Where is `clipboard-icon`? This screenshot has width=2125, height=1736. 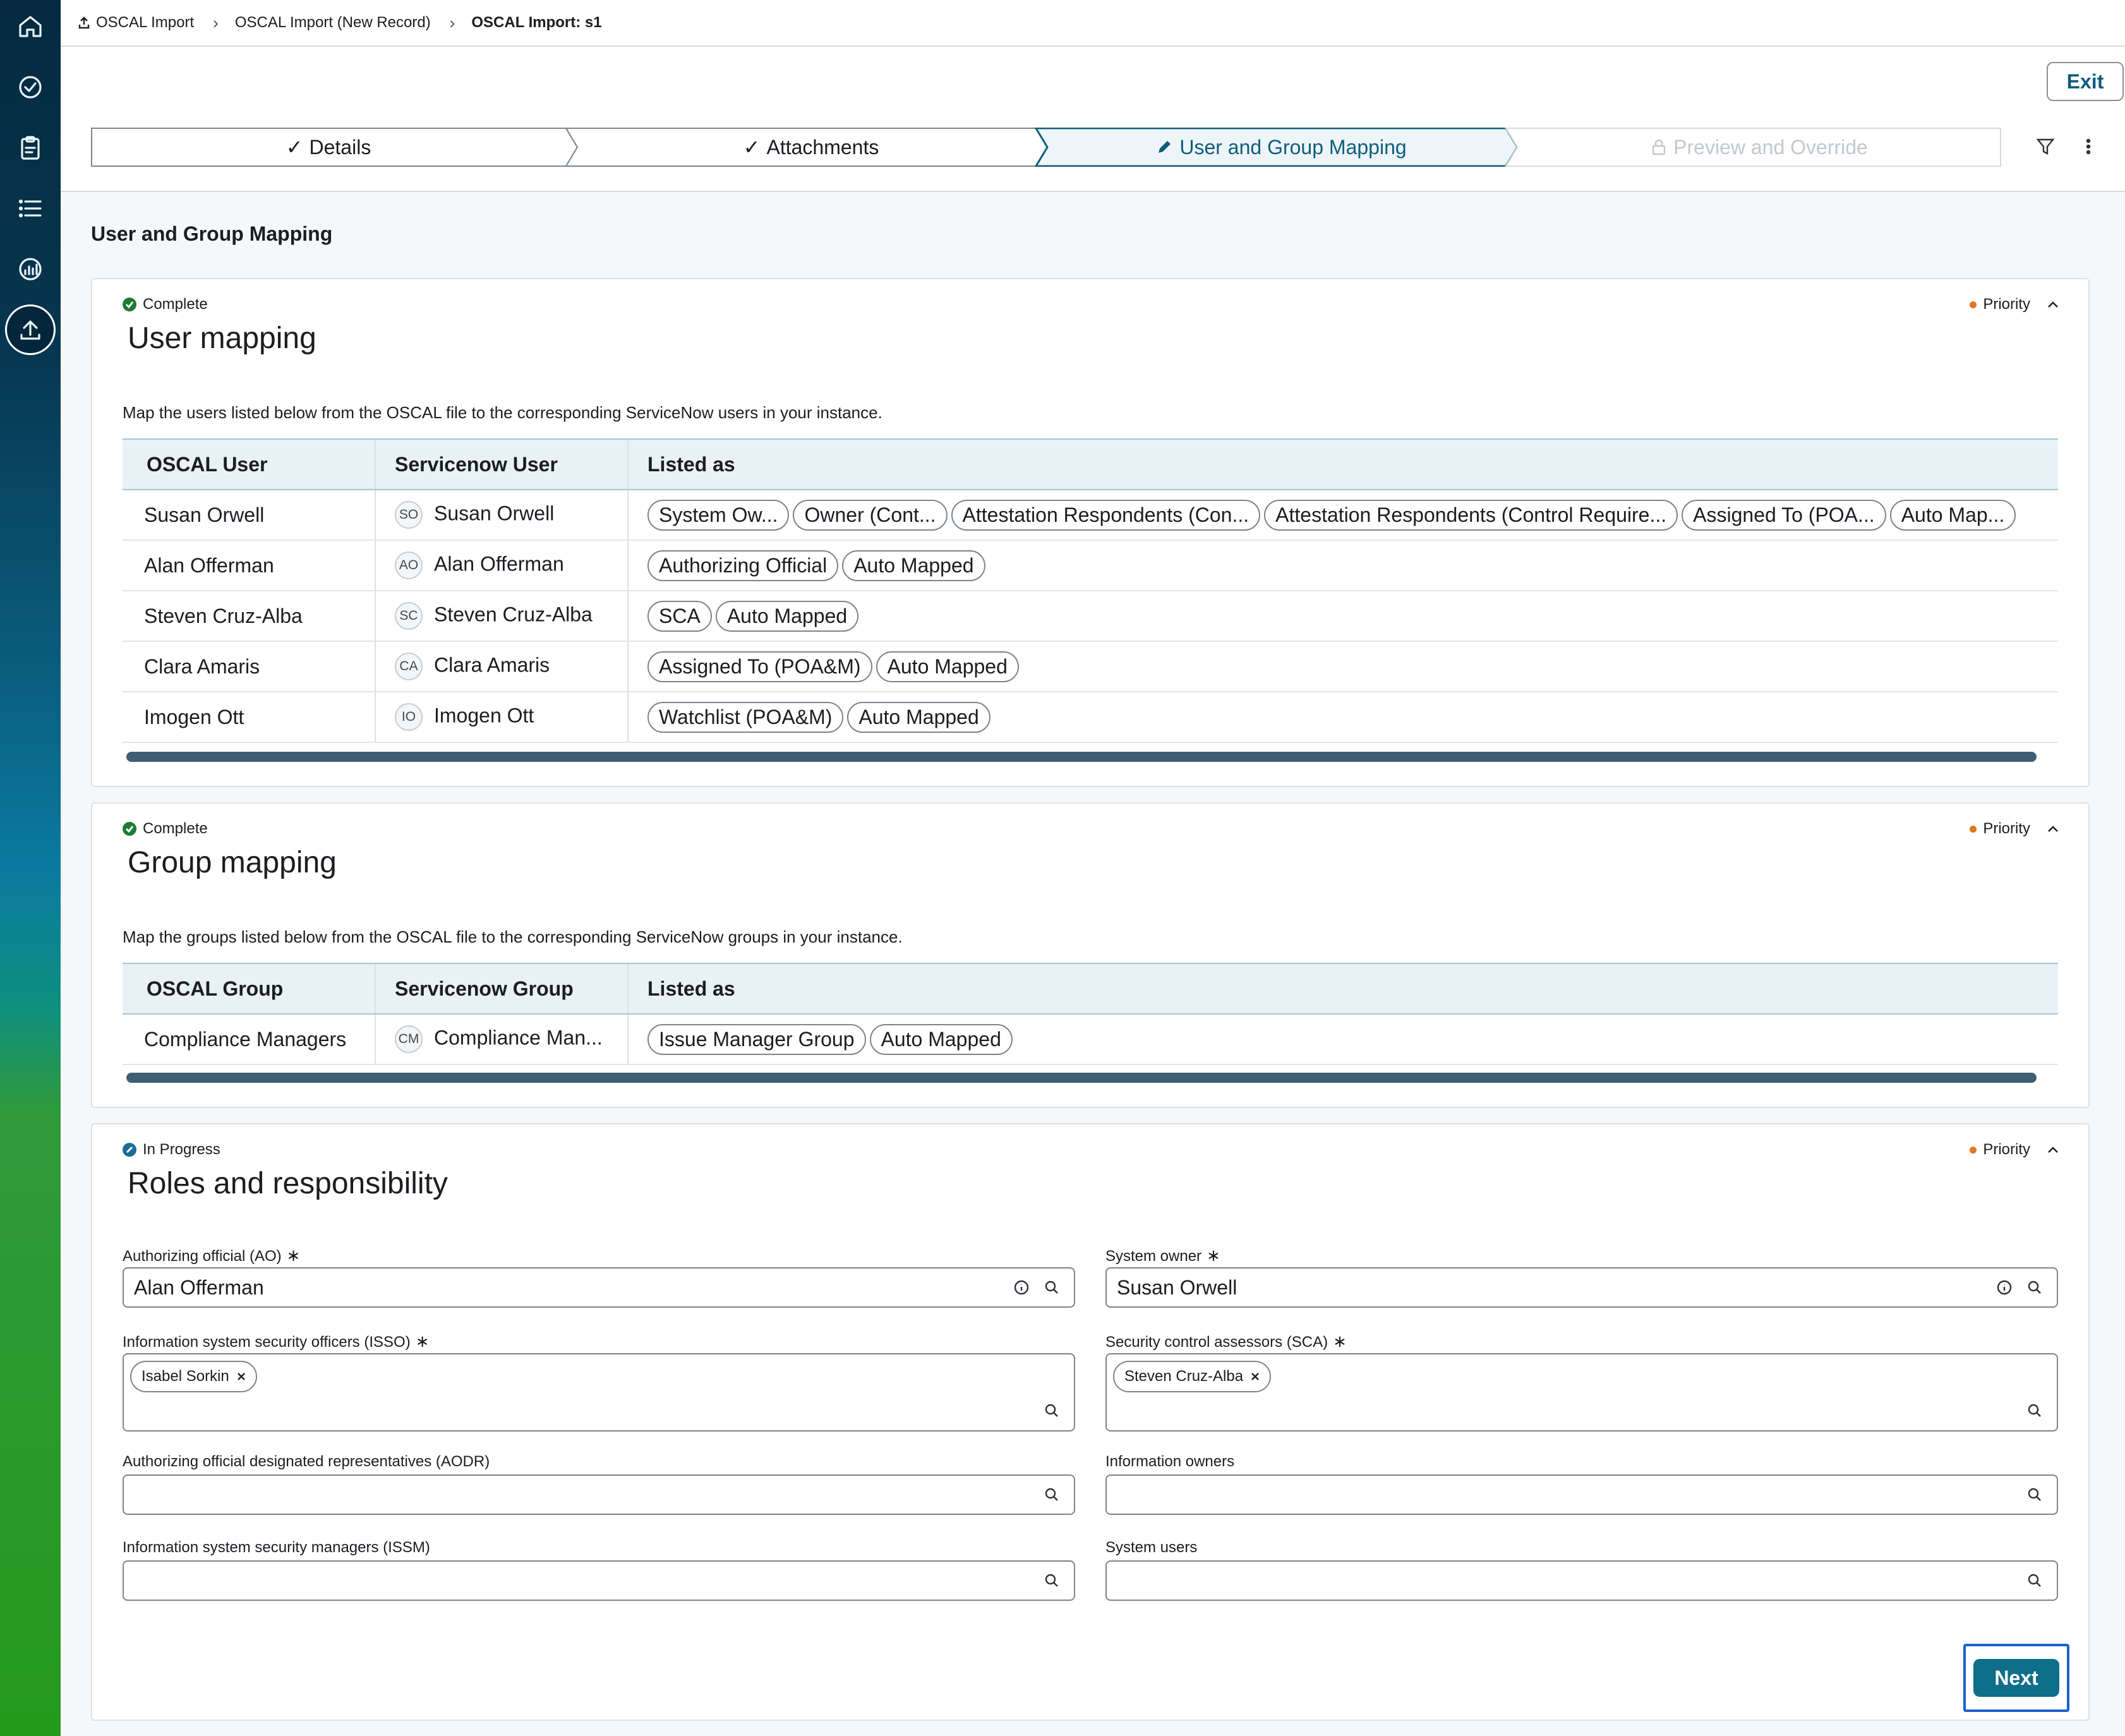 clipboard-icon is located at coordinates (30, 148).